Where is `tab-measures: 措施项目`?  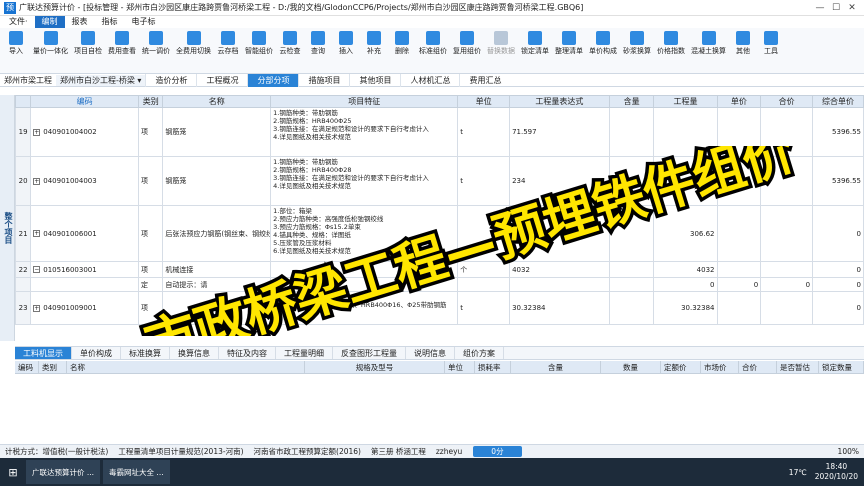
tab-measures: 措施项目 is located at coordinates (323, 80).